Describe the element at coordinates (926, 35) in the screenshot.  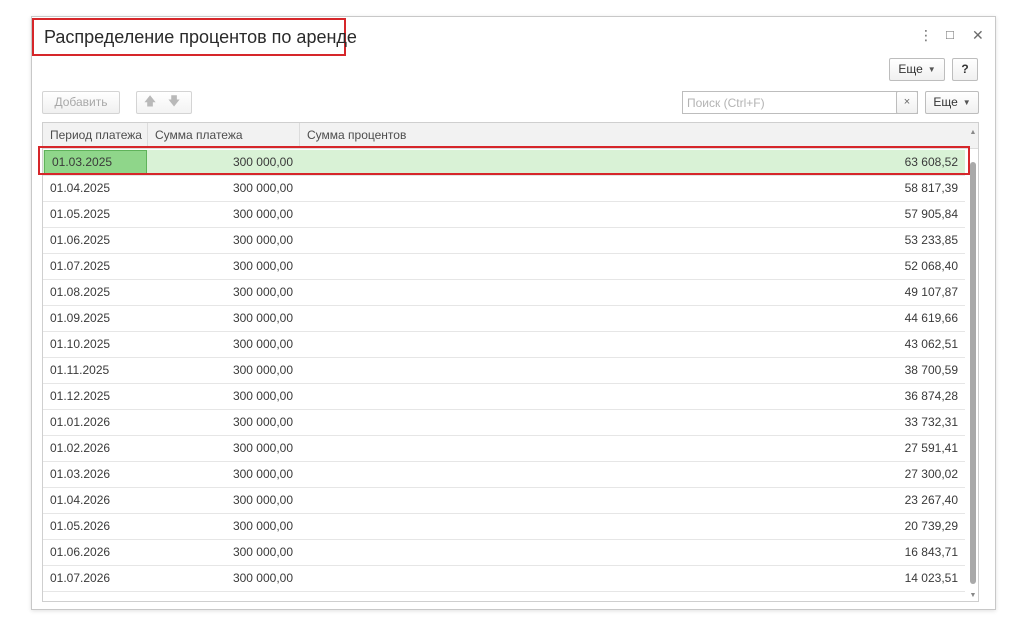
I see `window-menu-icon: ⋮` at that location.